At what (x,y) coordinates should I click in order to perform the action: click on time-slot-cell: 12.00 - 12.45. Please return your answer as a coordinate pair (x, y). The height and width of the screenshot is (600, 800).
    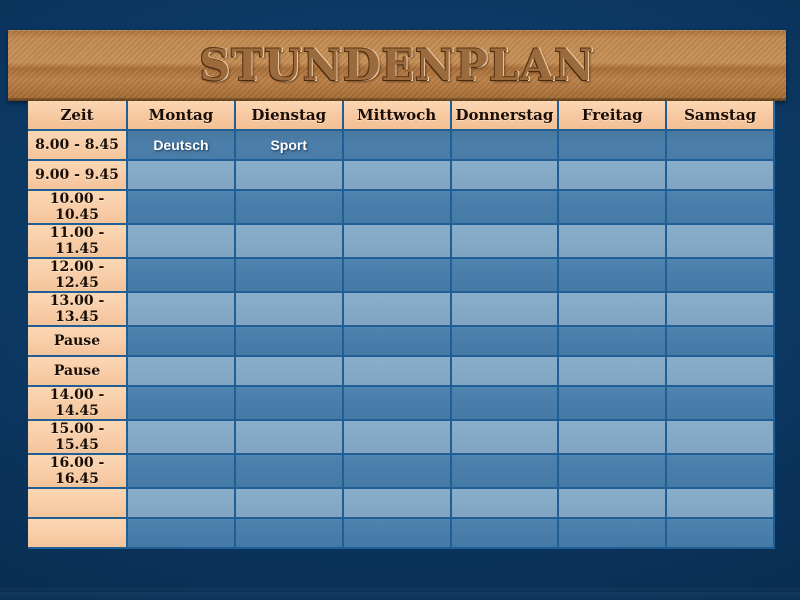
    Looking at the image, I should click on (78, 276).